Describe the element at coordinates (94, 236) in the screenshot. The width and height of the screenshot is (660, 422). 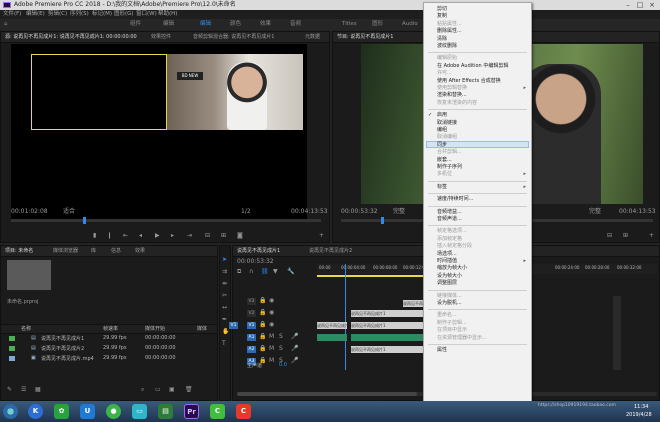
I see `mark-in-icon: ▮` at that location.